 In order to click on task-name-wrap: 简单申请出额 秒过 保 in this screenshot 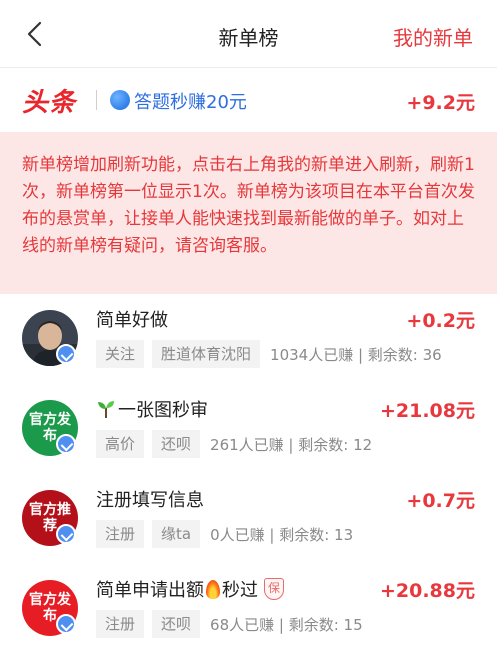, I will do `click(190, 589)`.